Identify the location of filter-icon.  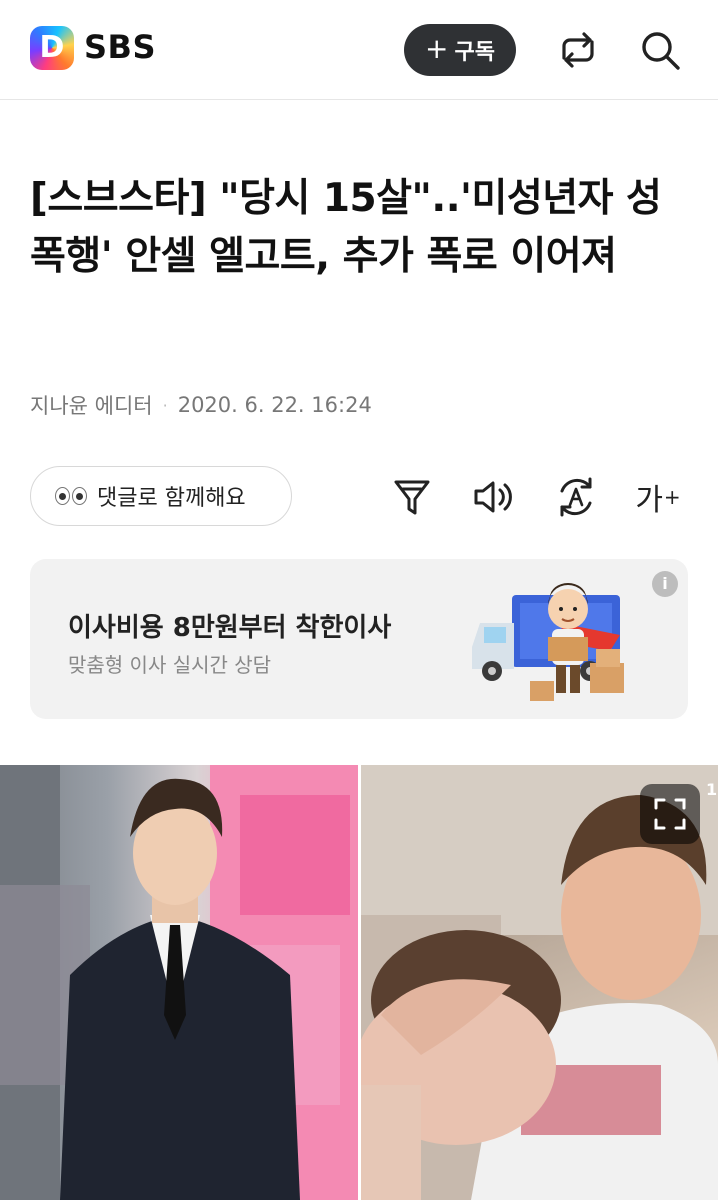
(412, 497).